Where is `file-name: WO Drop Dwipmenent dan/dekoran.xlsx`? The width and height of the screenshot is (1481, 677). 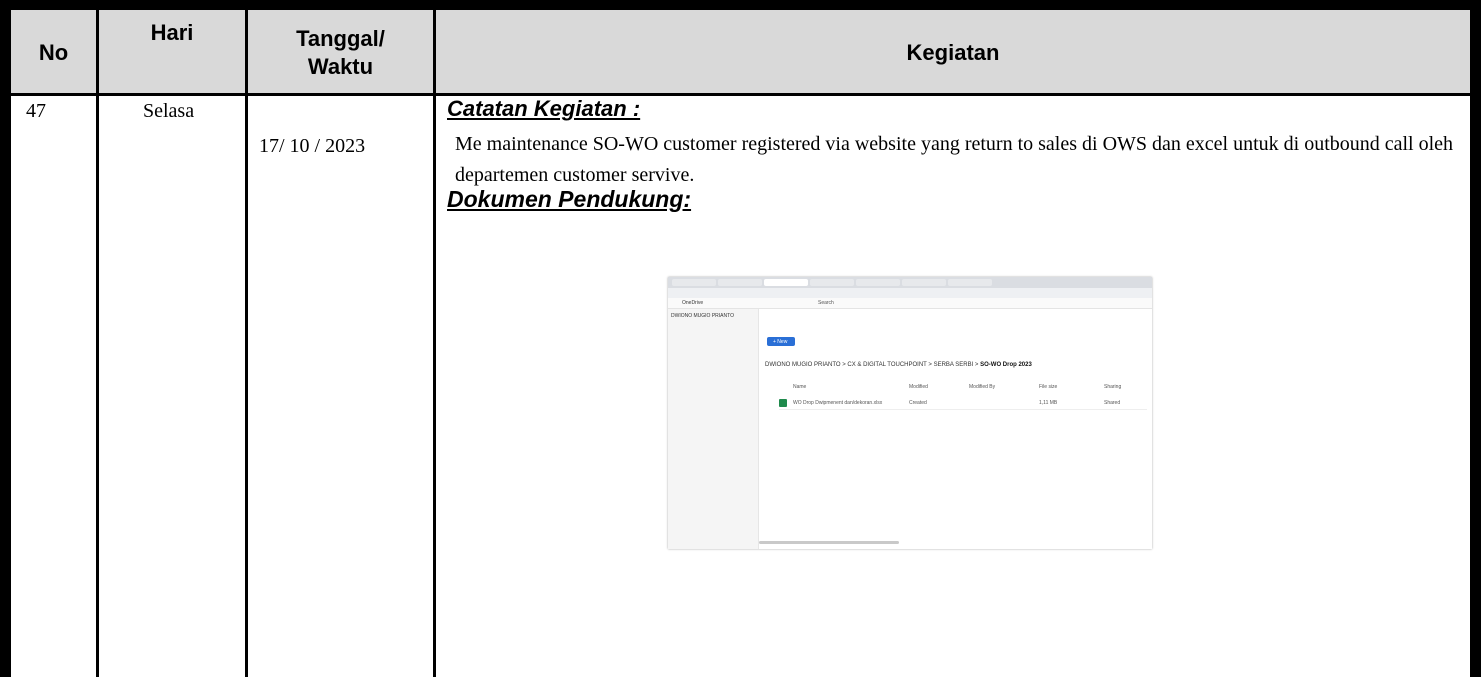
file-name: WO Drop Dwipmenent dan/dekoran.xlsx is located at coordinates (838, 403).